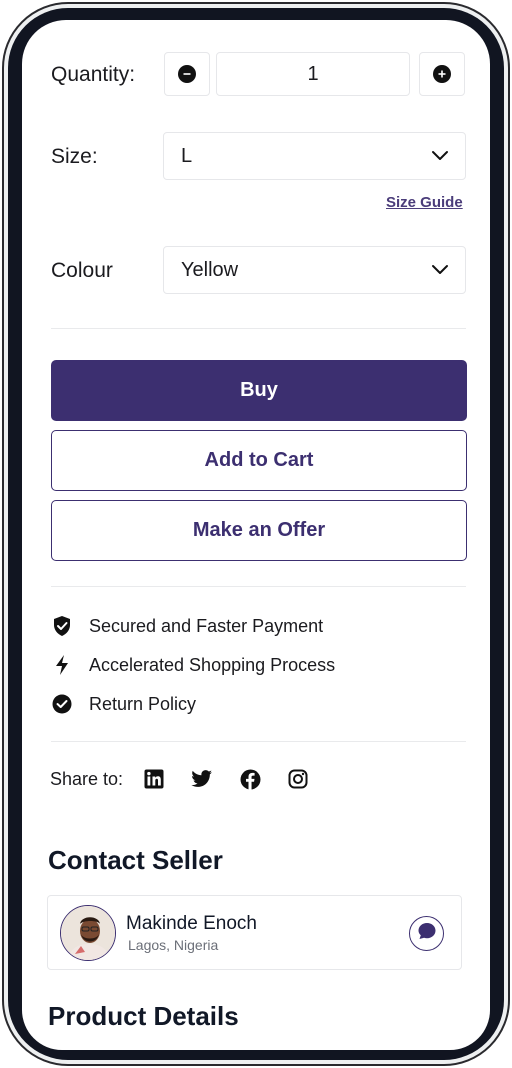 The width and height of the screenshot is (512, 1068). I want to click on add-to-cart-button: Add to Cart, so click(259, 460).